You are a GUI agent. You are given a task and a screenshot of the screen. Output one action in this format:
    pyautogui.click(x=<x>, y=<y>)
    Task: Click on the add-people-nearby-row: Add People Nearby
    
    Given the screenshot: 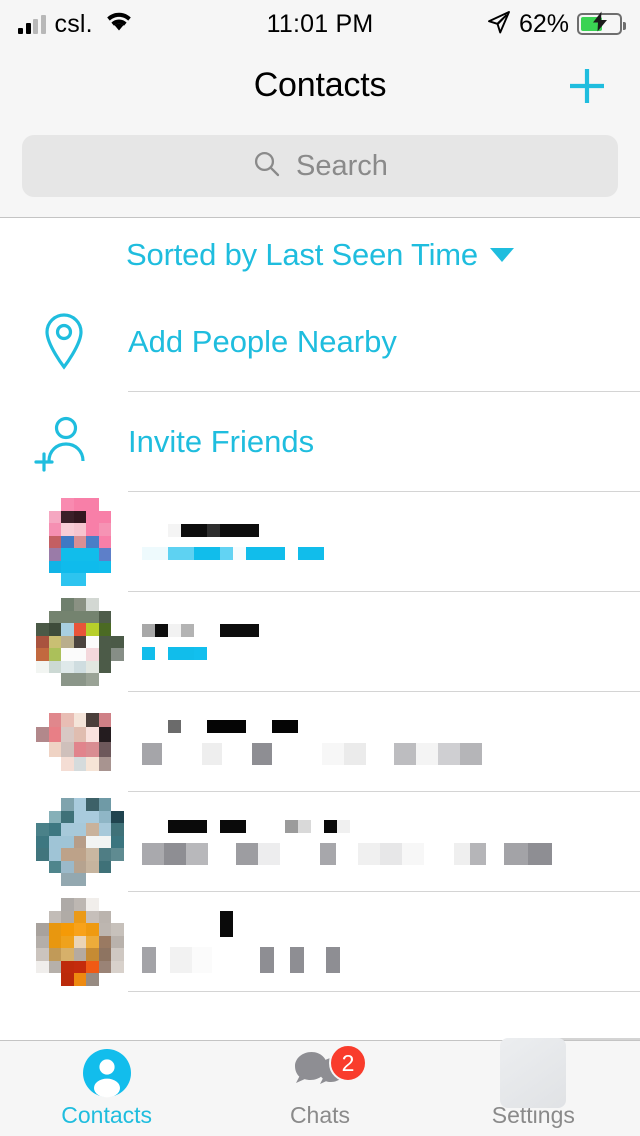 What is the action you would take?
    pyautogui.click(x=320, y=342)
    